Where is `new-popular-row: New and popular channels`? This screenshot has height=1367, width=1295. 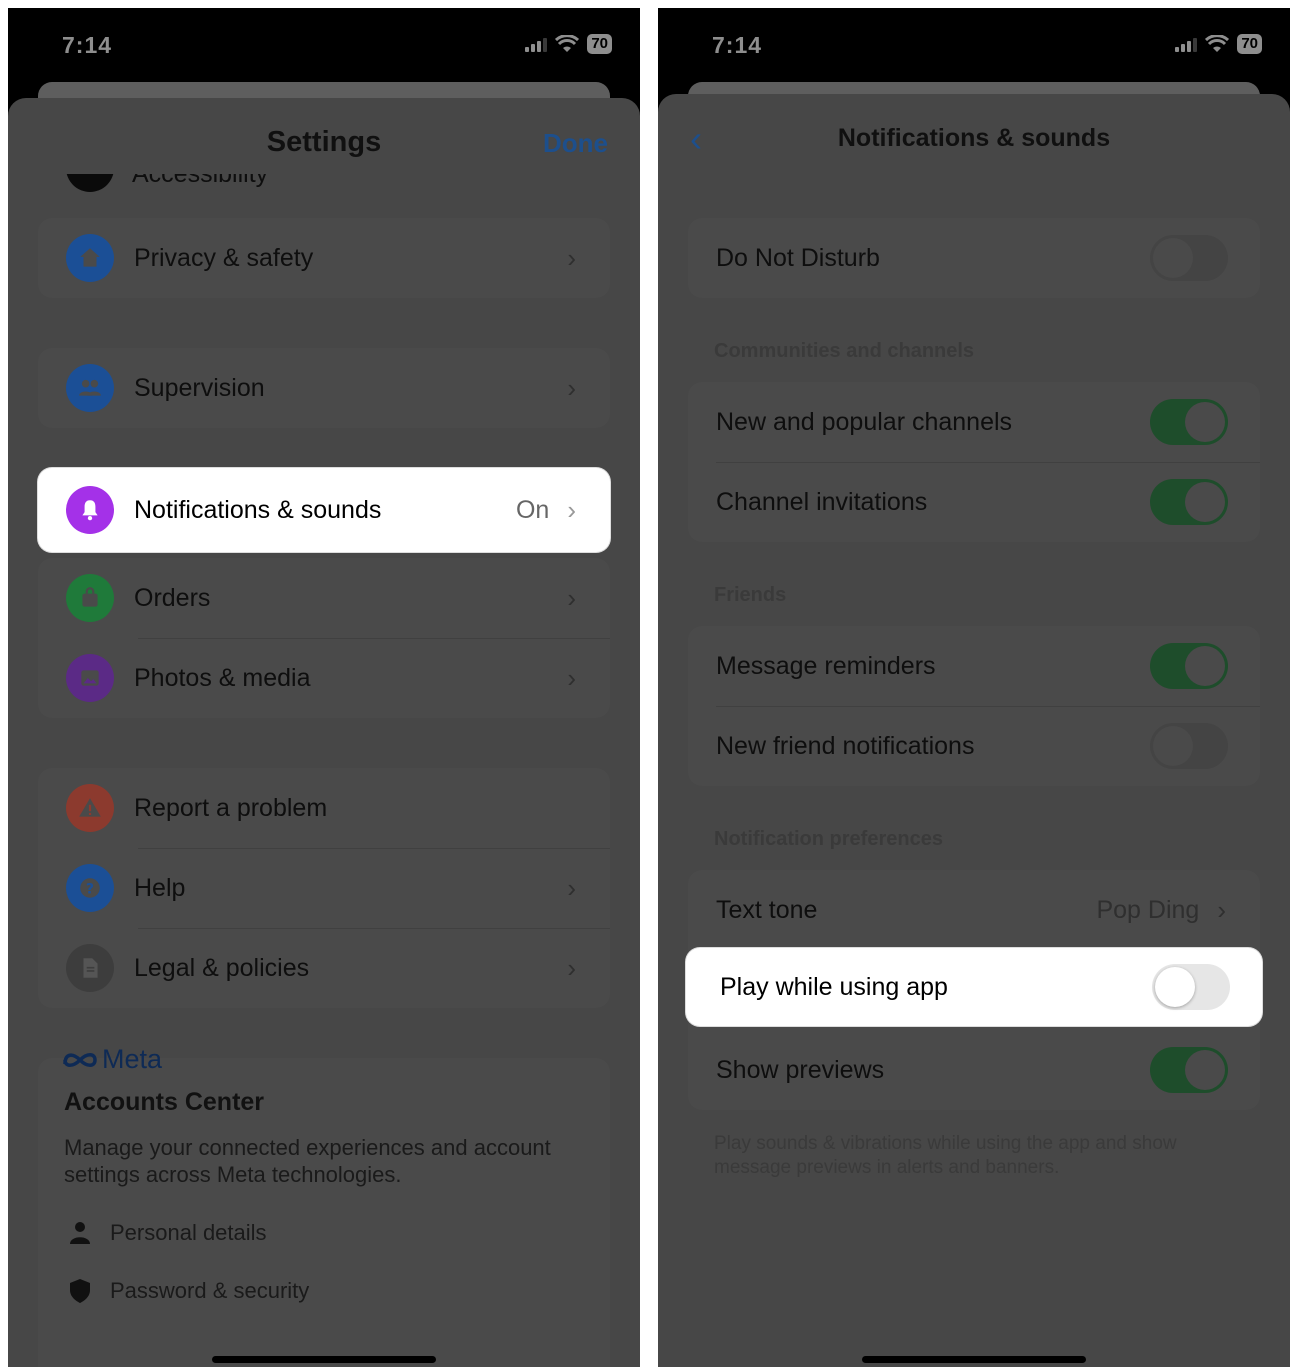 new-popular-row: New and popular channels is located at coordinates (974, 422).